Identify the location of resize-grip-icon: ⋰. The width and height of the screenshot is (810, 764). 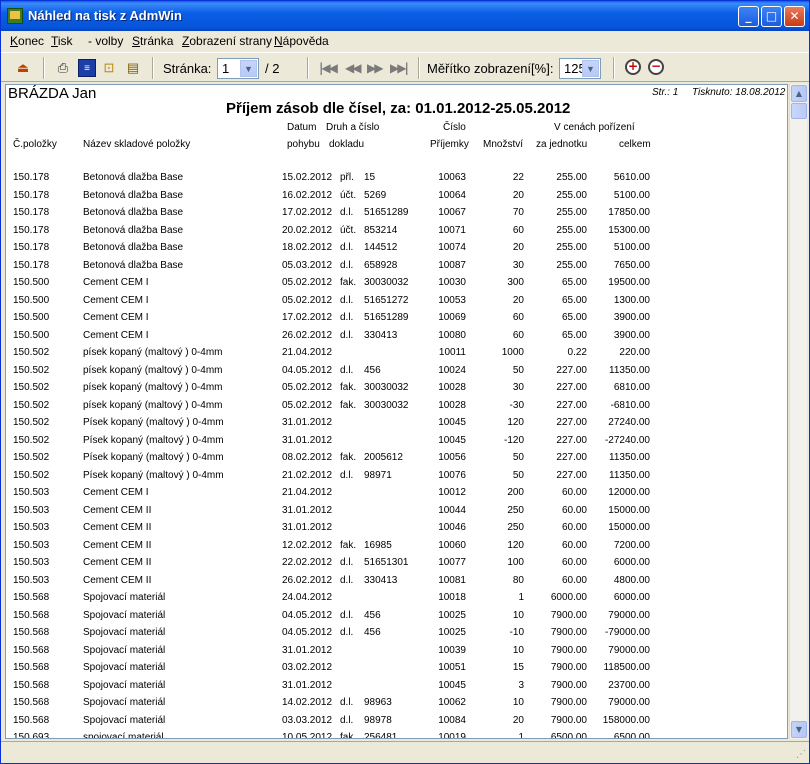
(801, 754).